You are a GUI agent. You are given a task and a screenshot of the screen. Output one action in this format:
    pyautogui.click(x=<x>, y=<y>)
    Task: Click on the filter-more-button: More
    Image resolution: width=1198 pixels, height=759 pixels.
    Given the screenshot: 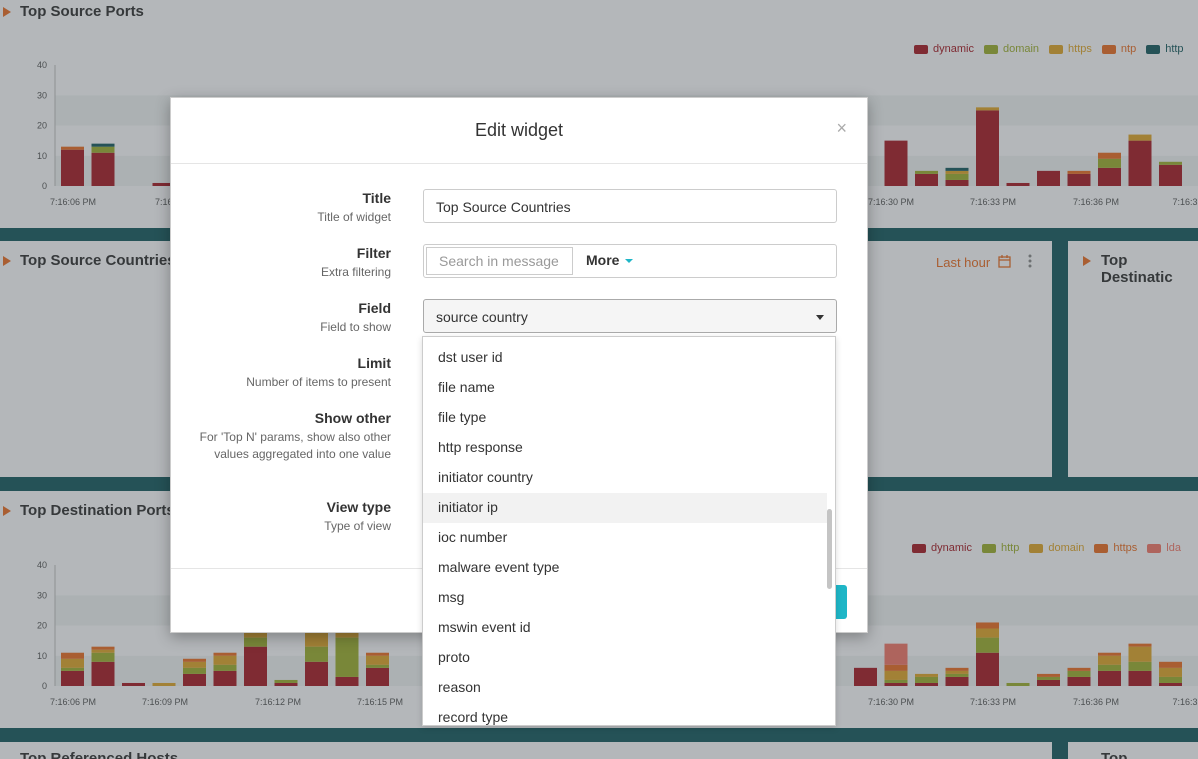 What is the action you would take?
    pyautogui.click(x=610, y=260)
    